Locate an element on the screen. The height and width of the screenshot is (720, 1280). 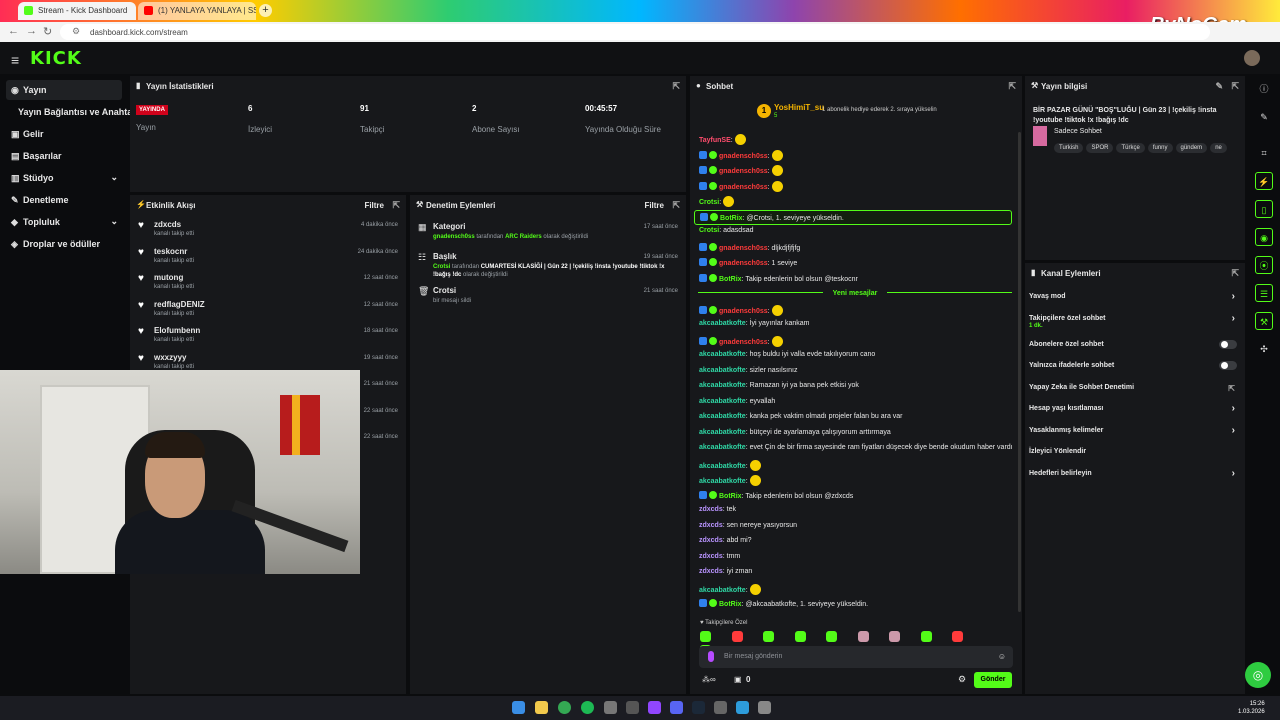
tag-chip: Turkish is located at coordinates (1069, 148).